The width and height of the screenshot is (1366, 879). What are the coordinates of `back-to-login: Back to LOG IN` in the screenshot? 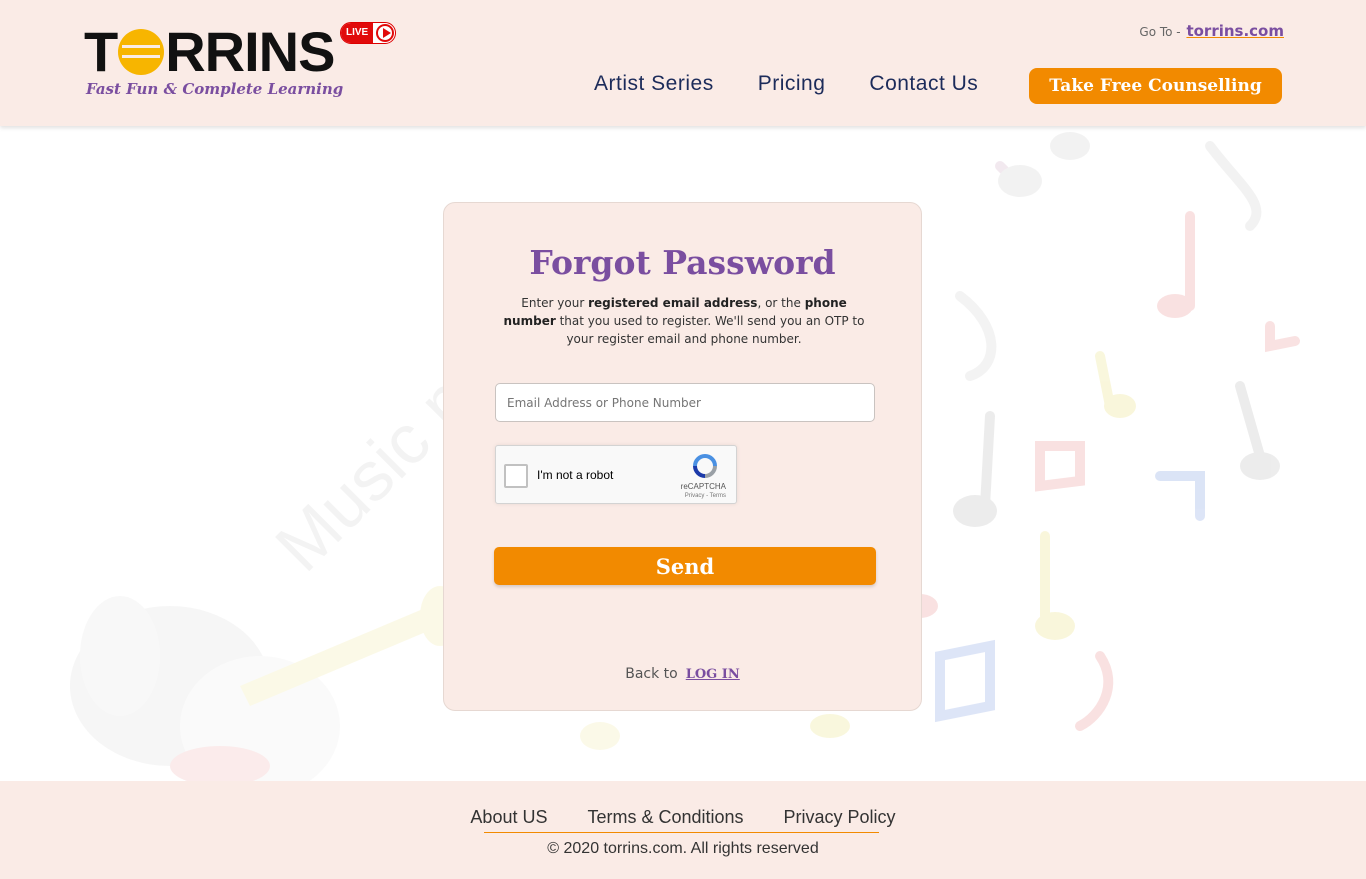 It's located at (682, 674).